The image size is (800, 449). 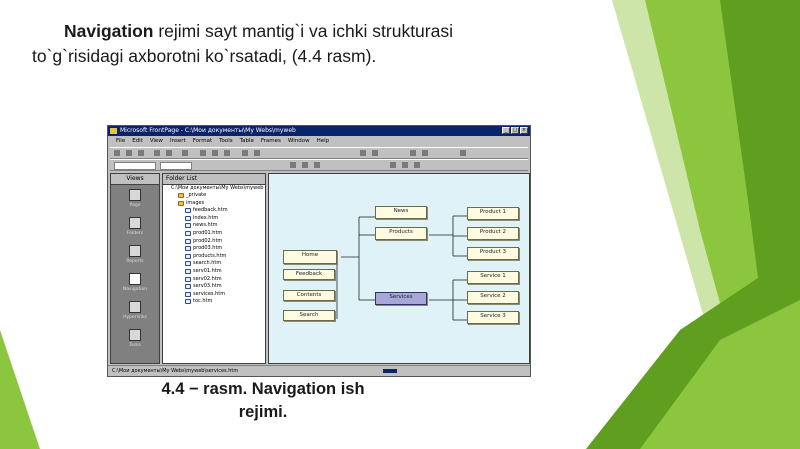 What do you see at coordinates (299, 141) in the screenshot?
I see `menu-window: Window` at bounding box center [299, 141].